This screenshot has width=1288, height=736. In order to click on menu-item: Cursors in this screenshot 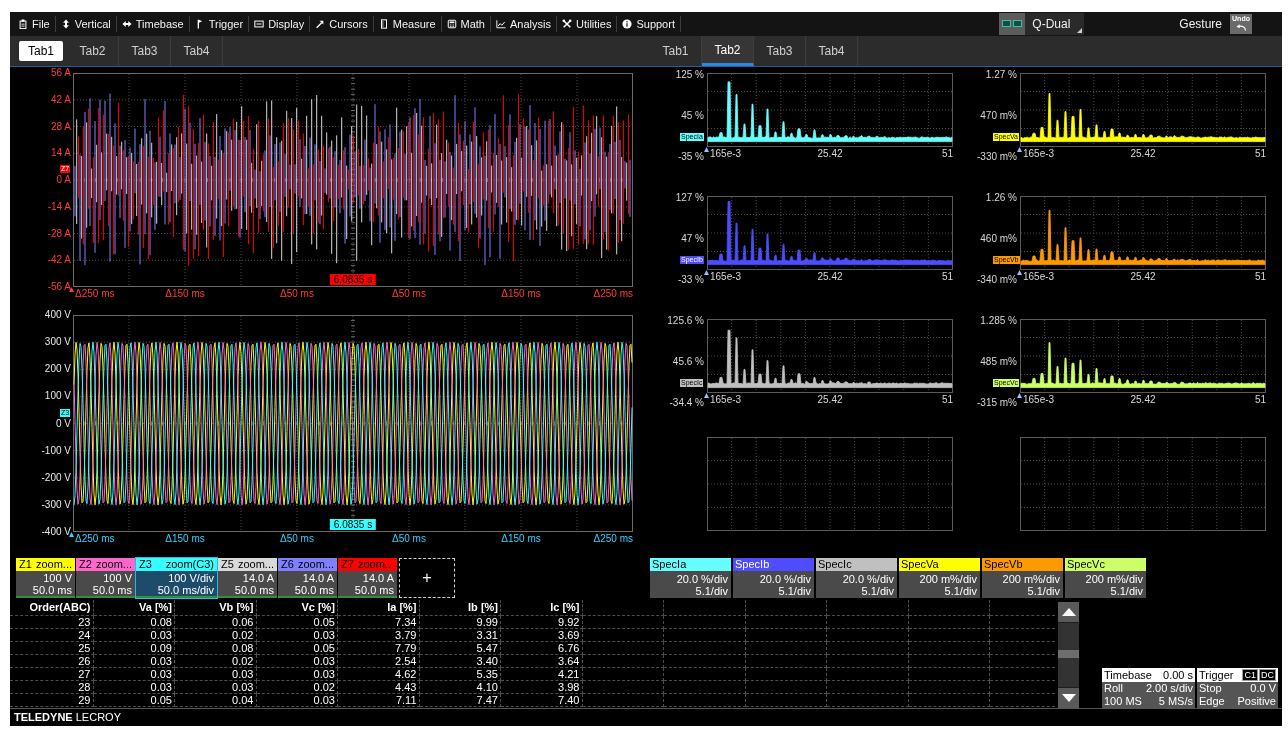, I will do `click(341, 24)`.